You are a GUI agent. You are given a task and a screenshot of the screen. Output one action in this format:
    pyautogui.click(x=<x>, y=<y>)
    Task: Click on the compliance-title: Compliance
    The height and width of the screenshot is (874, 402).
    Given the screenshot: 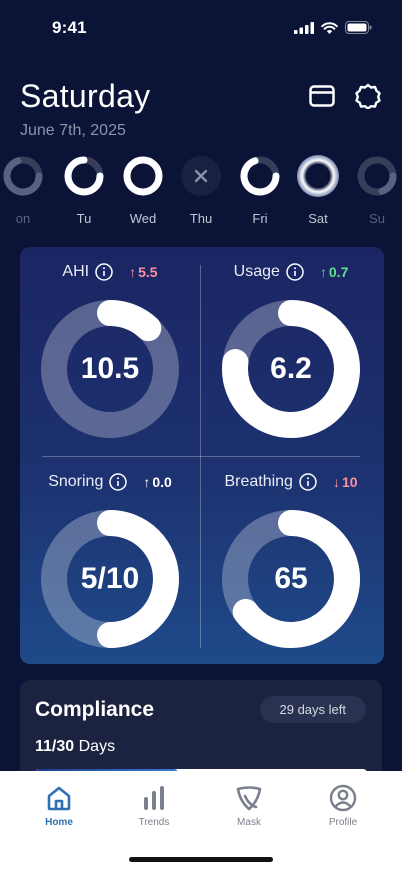 What is the action you would take?
    pyautogui.click(x=95, y=709)
    